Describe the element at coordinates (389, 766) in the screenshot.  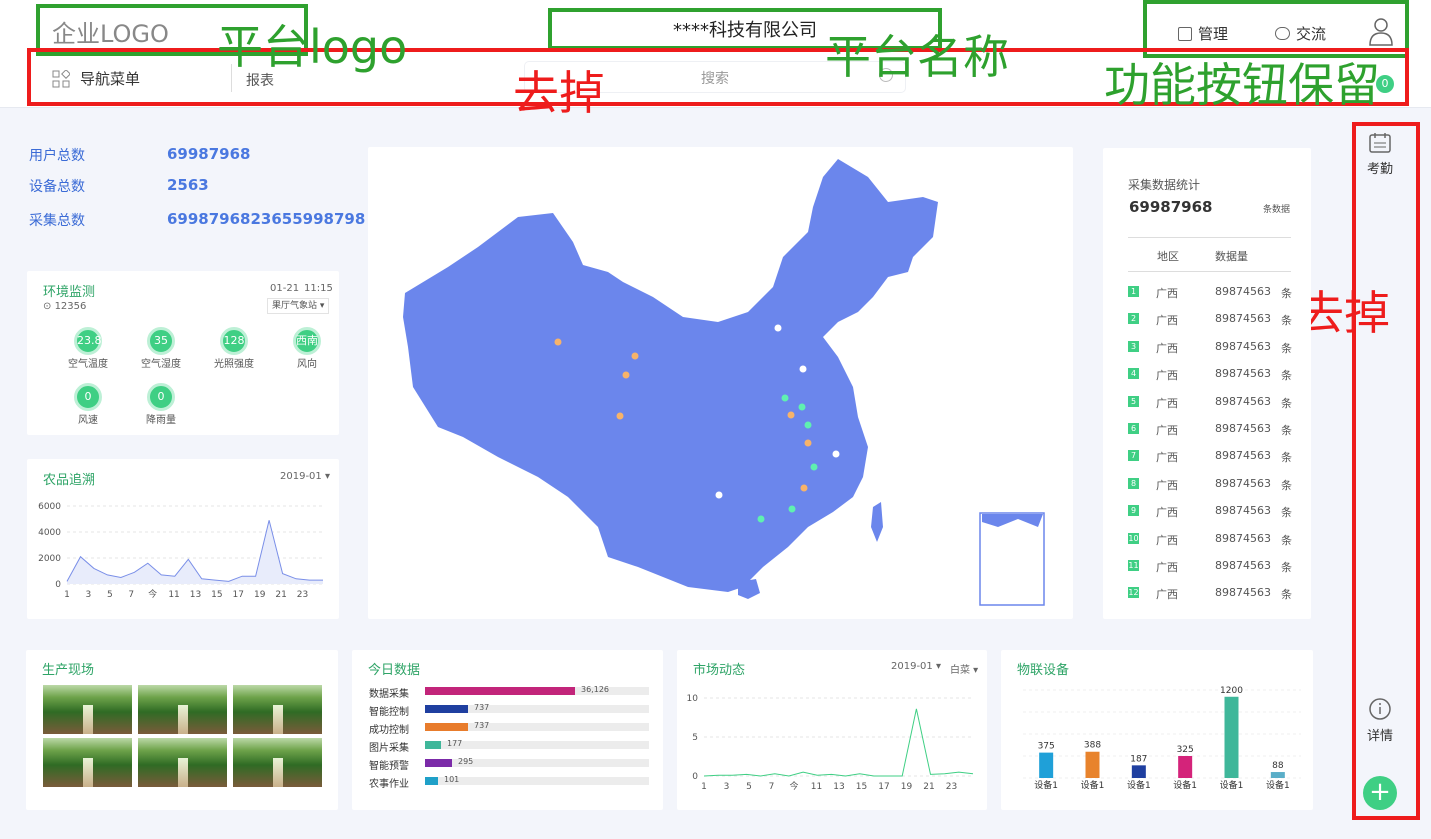
I see `today-row-label: 智能预警` at that location.